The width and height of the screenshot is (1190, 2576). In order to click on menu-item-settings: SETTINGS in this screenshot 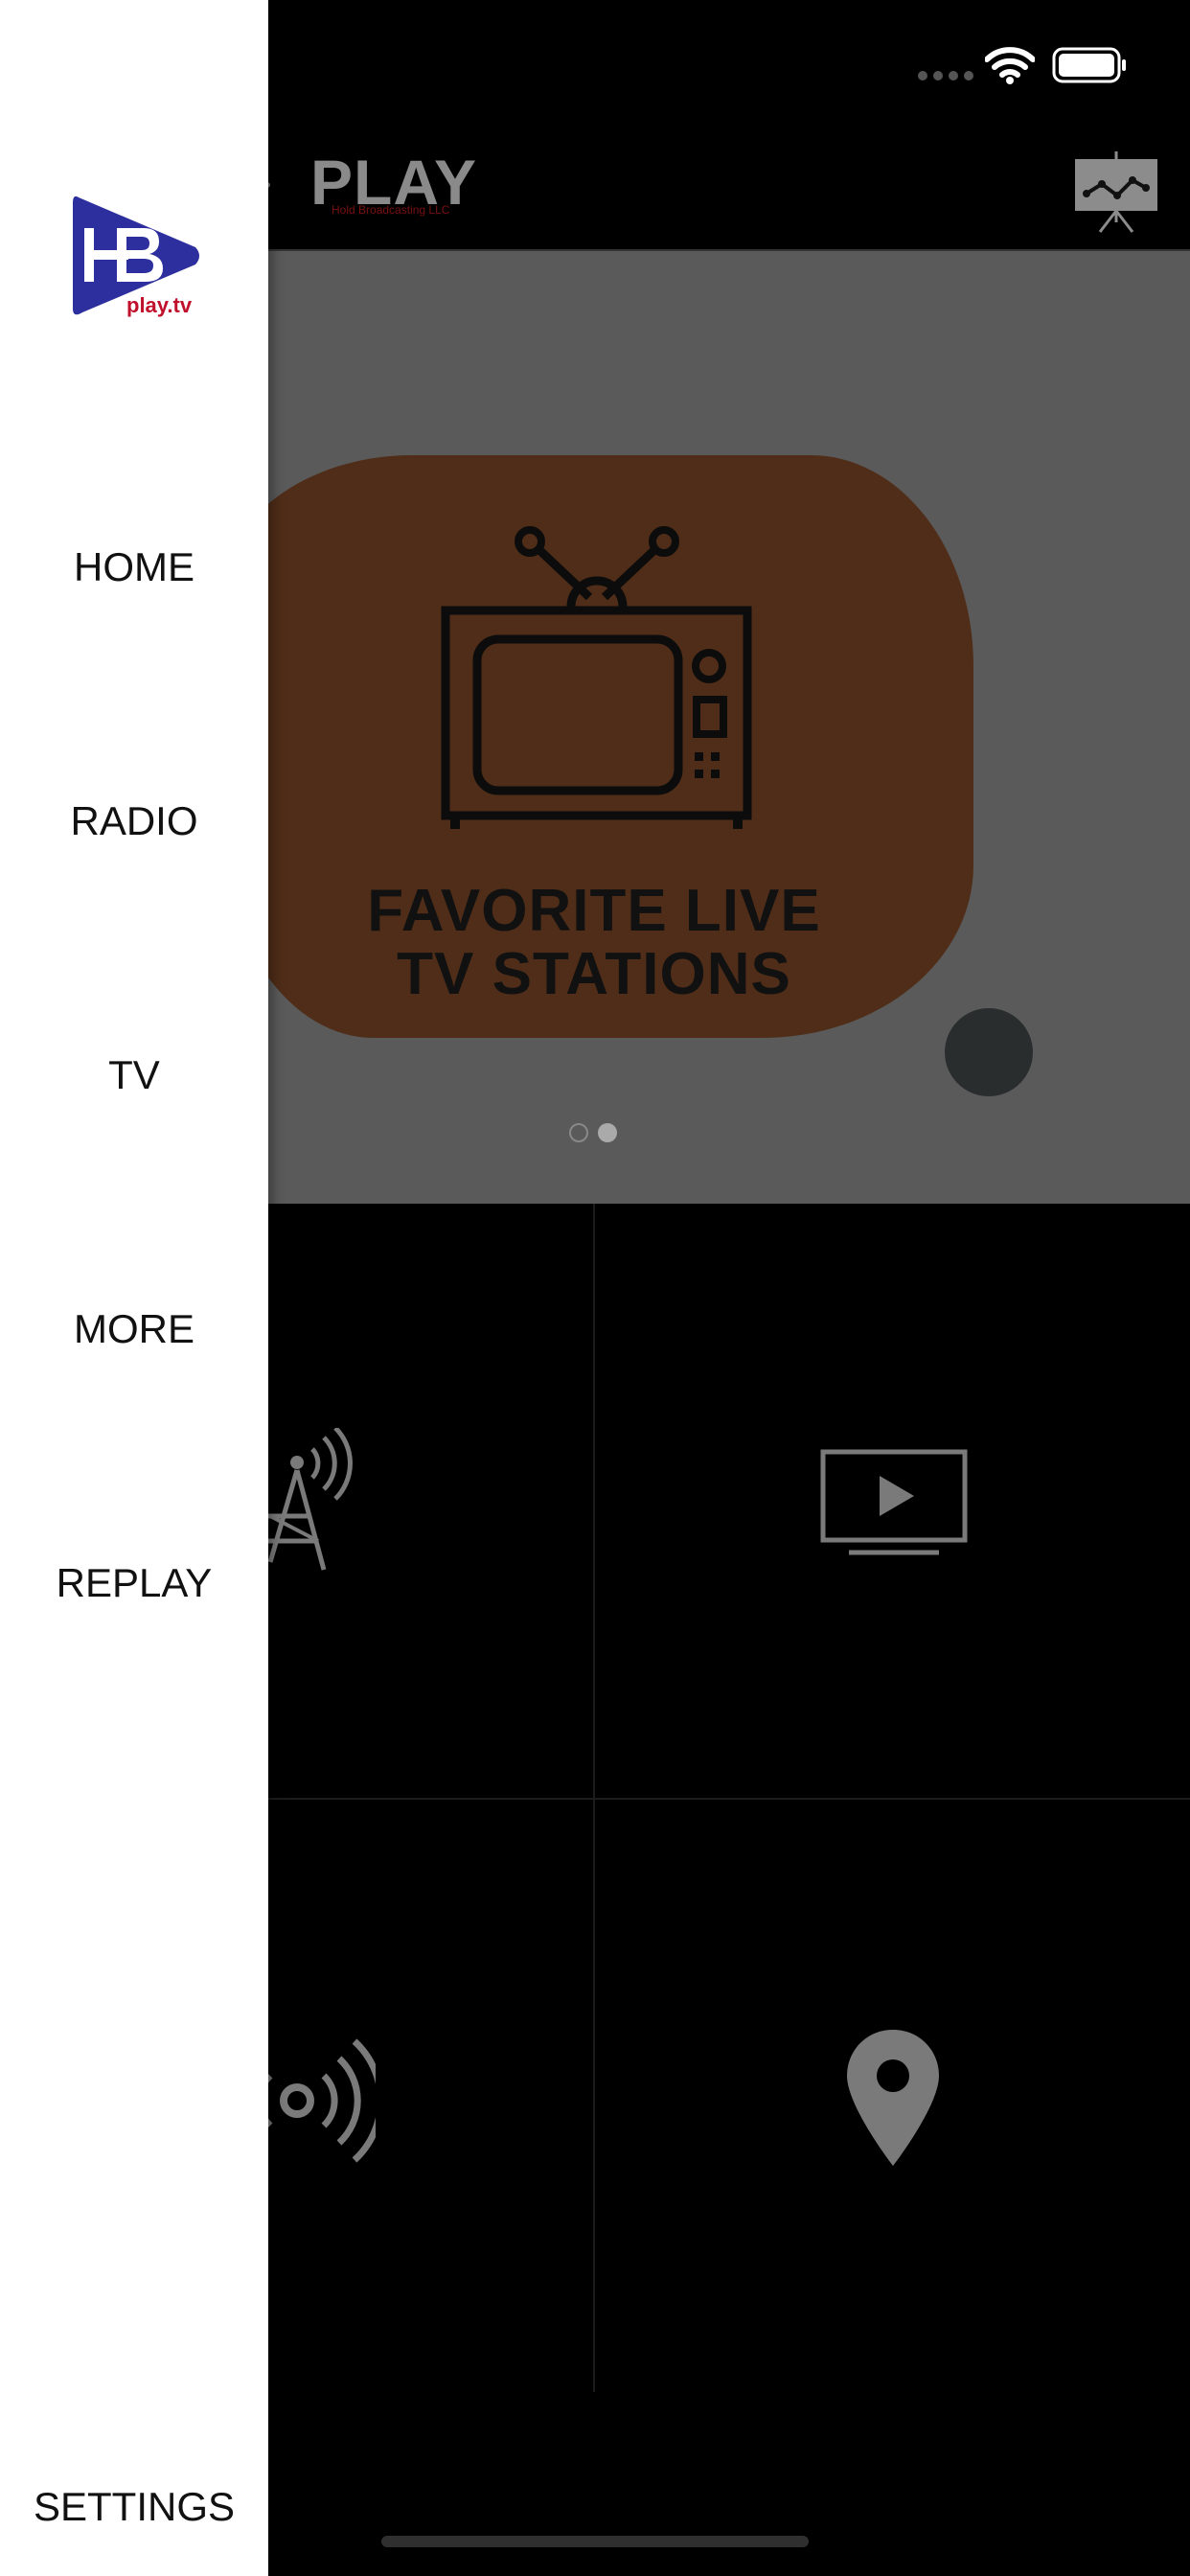, I will do `click(134, 2507)`.